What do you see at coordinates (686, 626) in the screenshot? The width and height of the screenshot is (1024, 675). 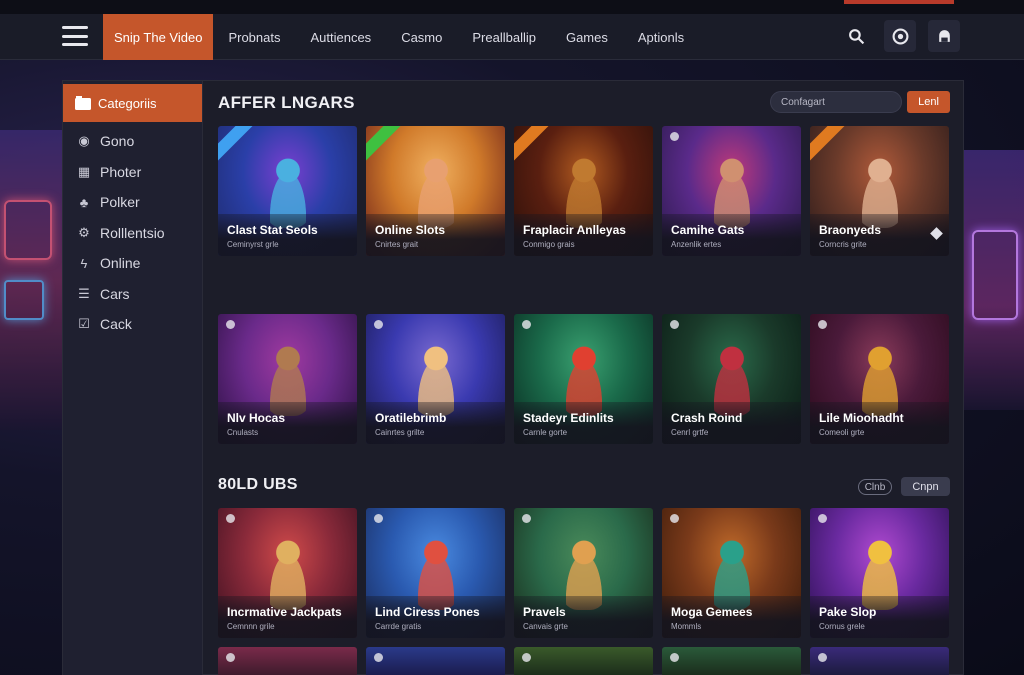 I see `game-subtitle: Mommls` at bounding box center [686, 626].